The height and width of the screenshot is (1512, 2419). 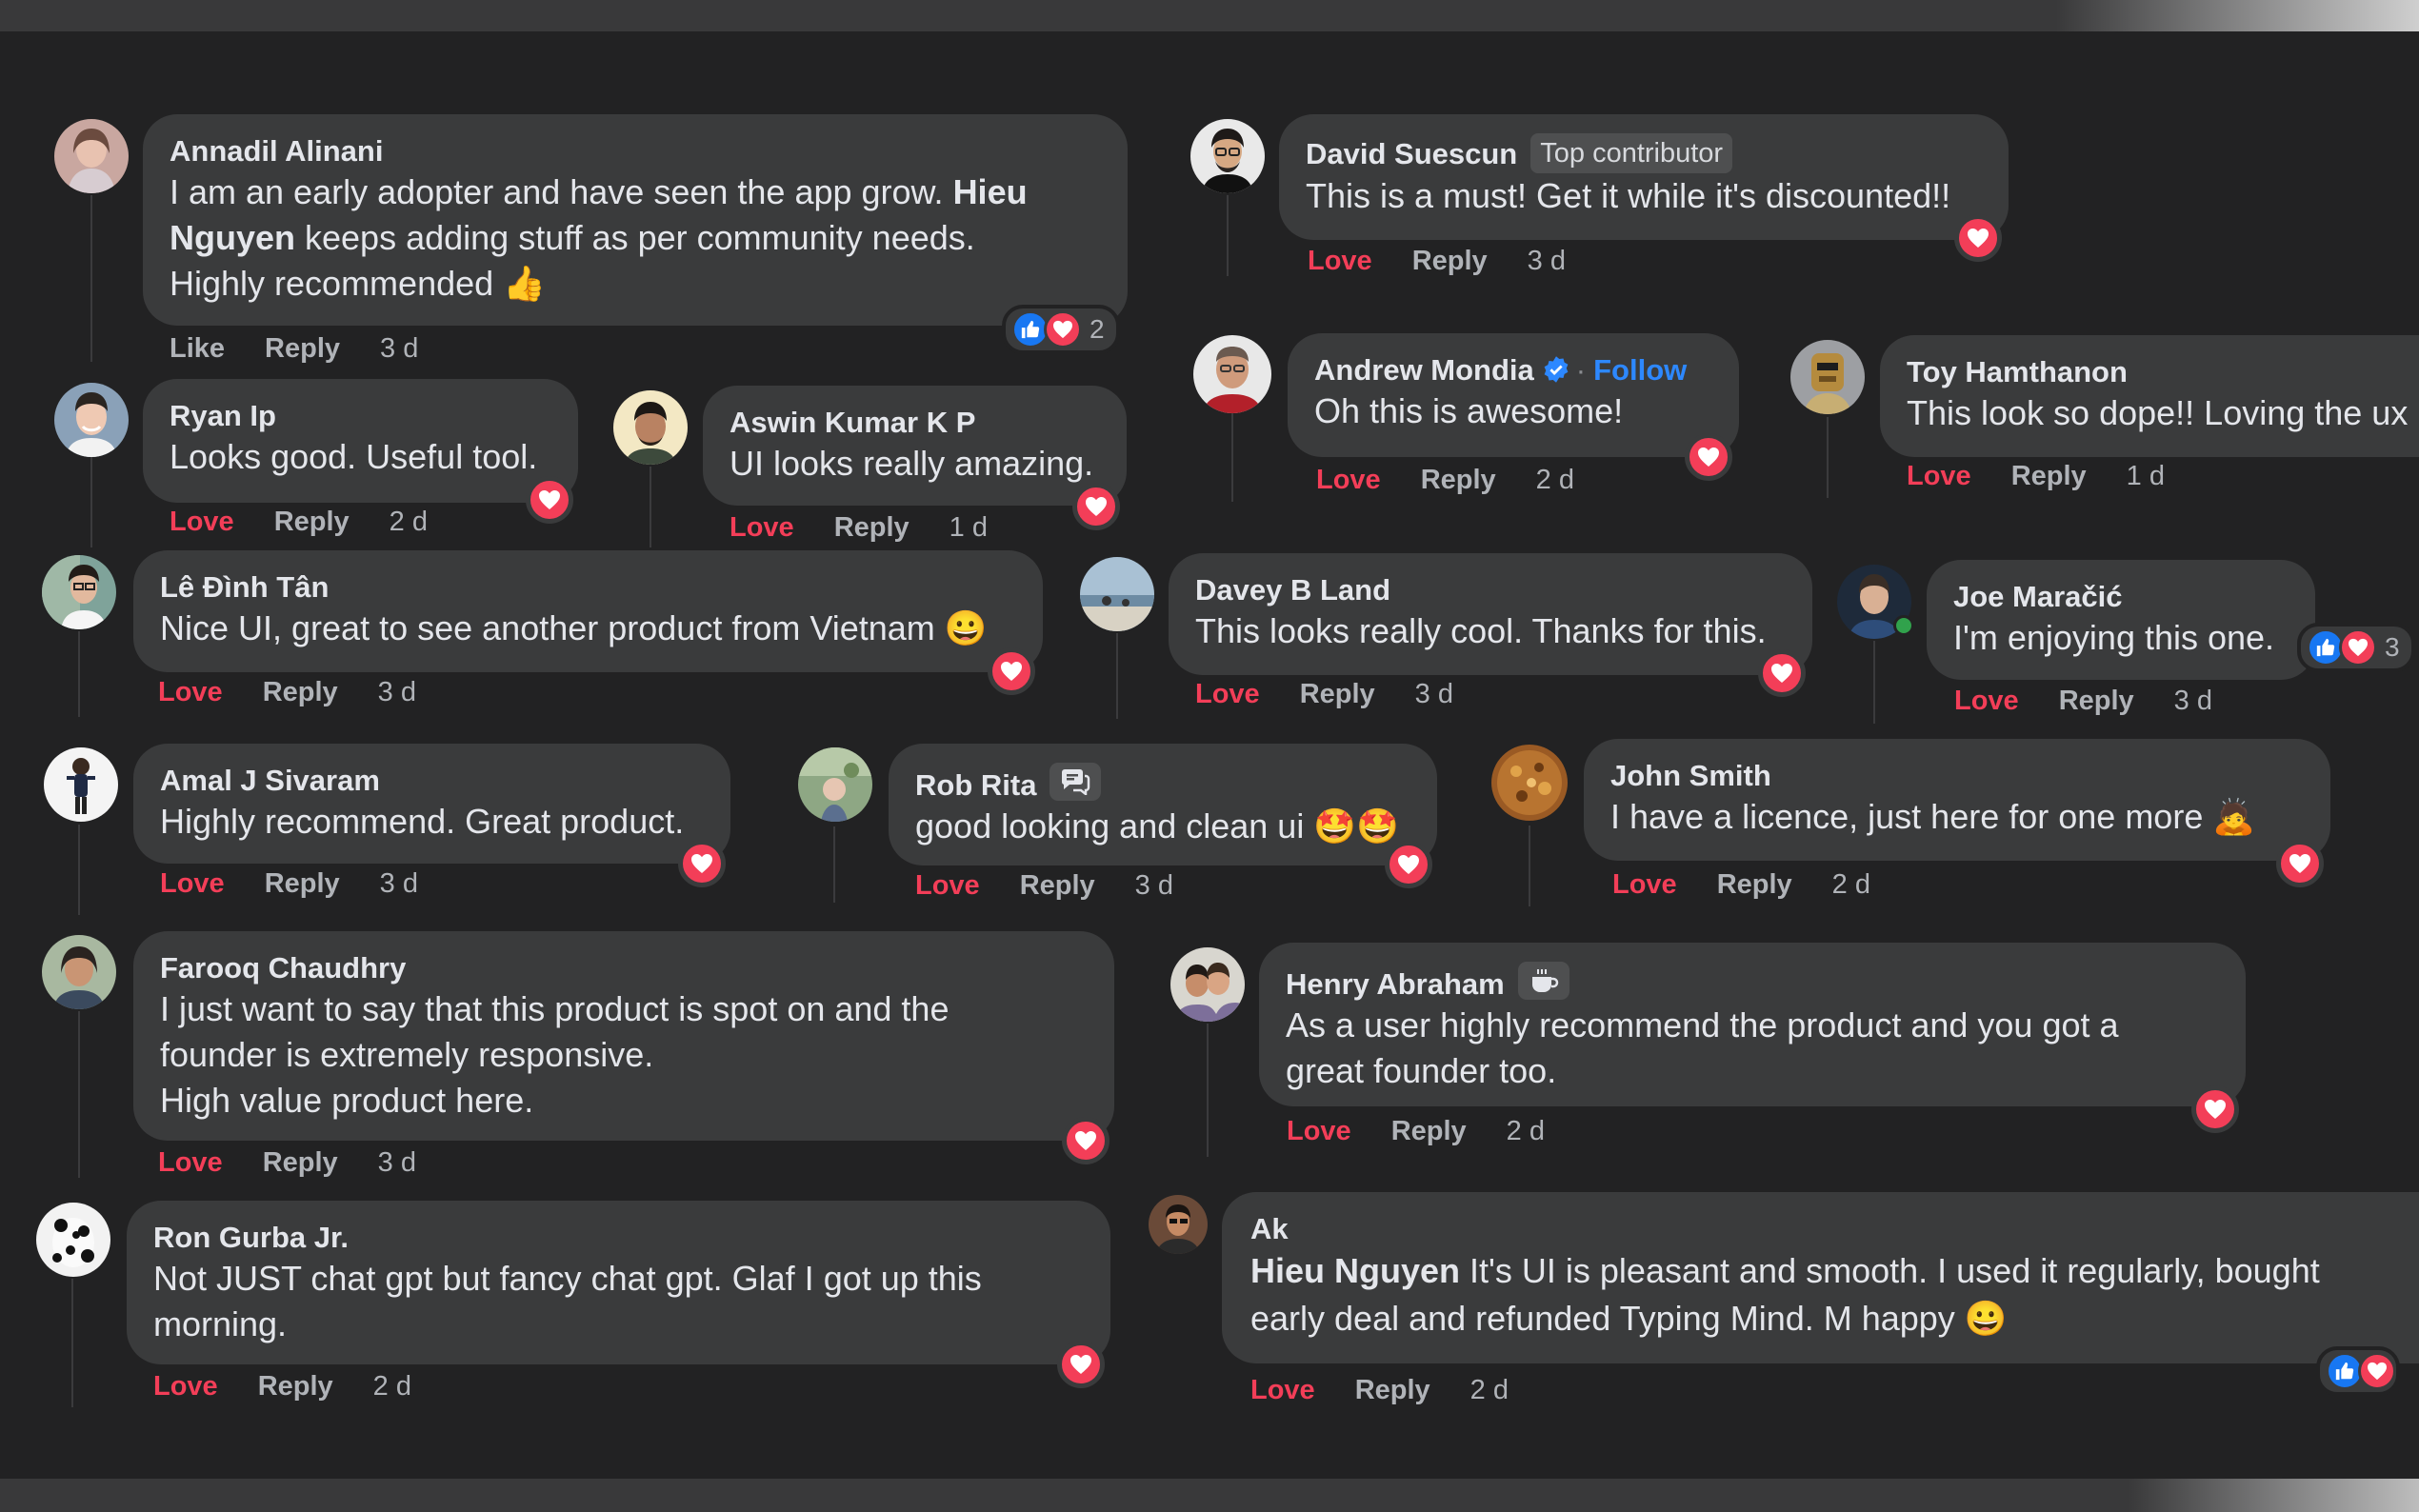 What do you see at coordinates (618, 1238) in the screenshot?
I see `comment-author: Ron Gurba Jr.` at bounding box center [618, 1238].